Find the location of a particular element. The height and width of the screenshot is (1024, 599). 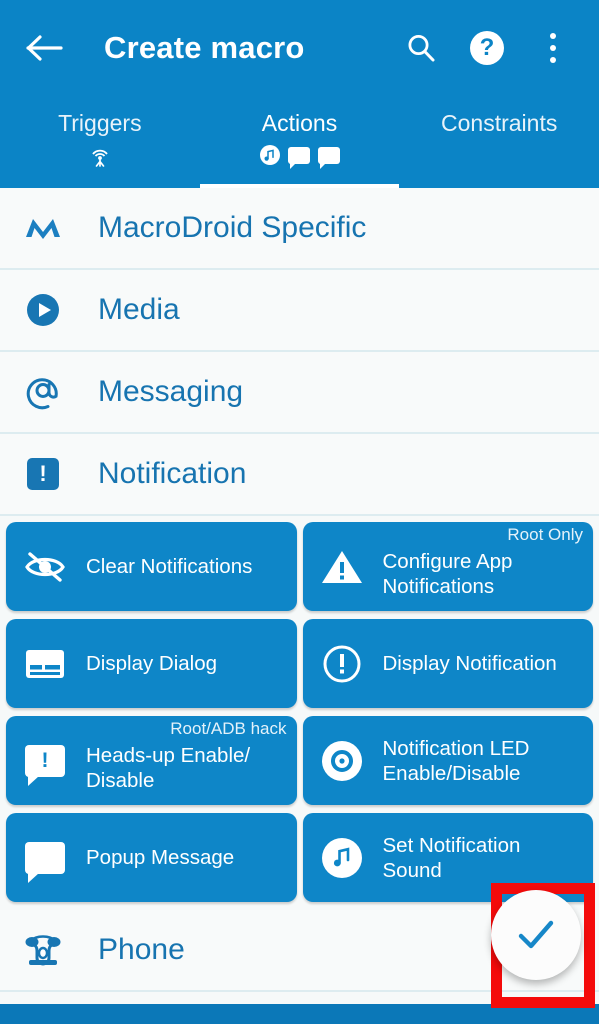

exclamation-square-glyph: ! is located at coordinates (43, 474).